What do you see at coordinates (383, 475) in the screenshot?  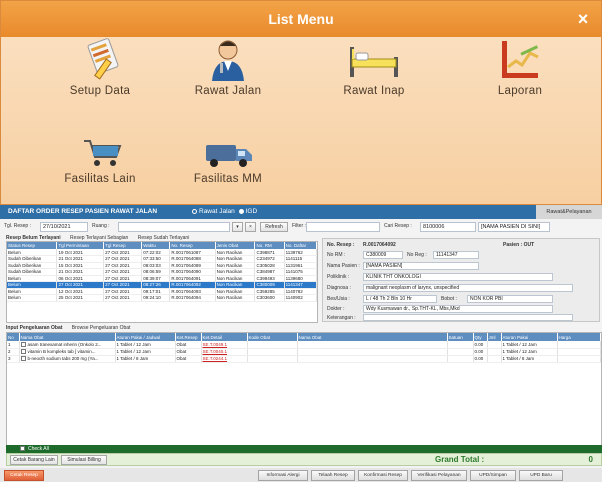 I see `konfirmasi-resep-button: Konfirmasi Resep` at bounding box center [383, 475].